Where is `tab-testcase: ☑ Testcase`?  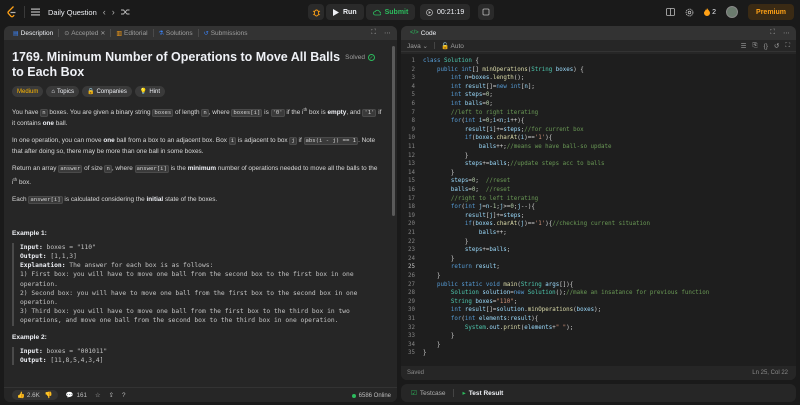 tab-testcase: ☑ Testcase is located at coordinates (428, 393).